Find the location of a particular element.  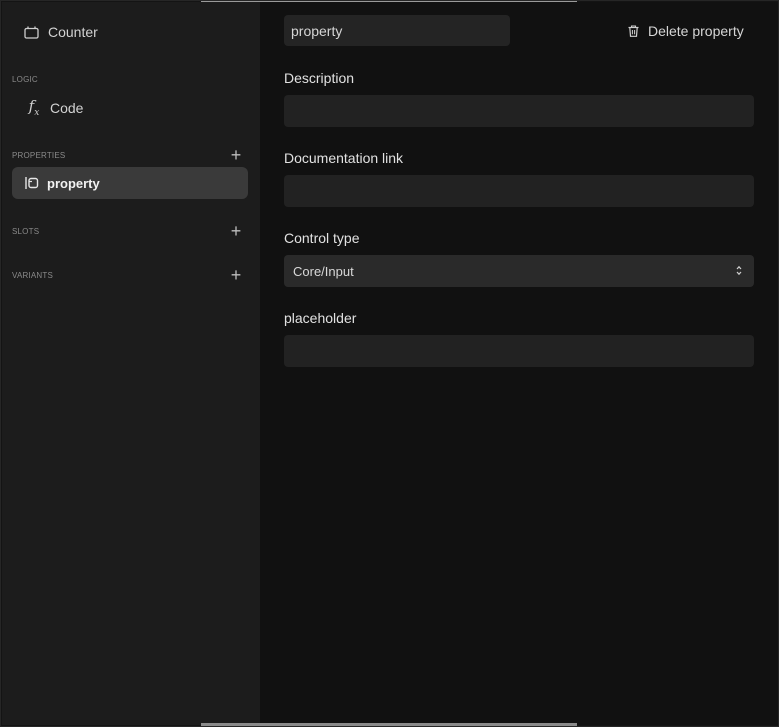

documentation-link-input is located at coordinates (519, 191).